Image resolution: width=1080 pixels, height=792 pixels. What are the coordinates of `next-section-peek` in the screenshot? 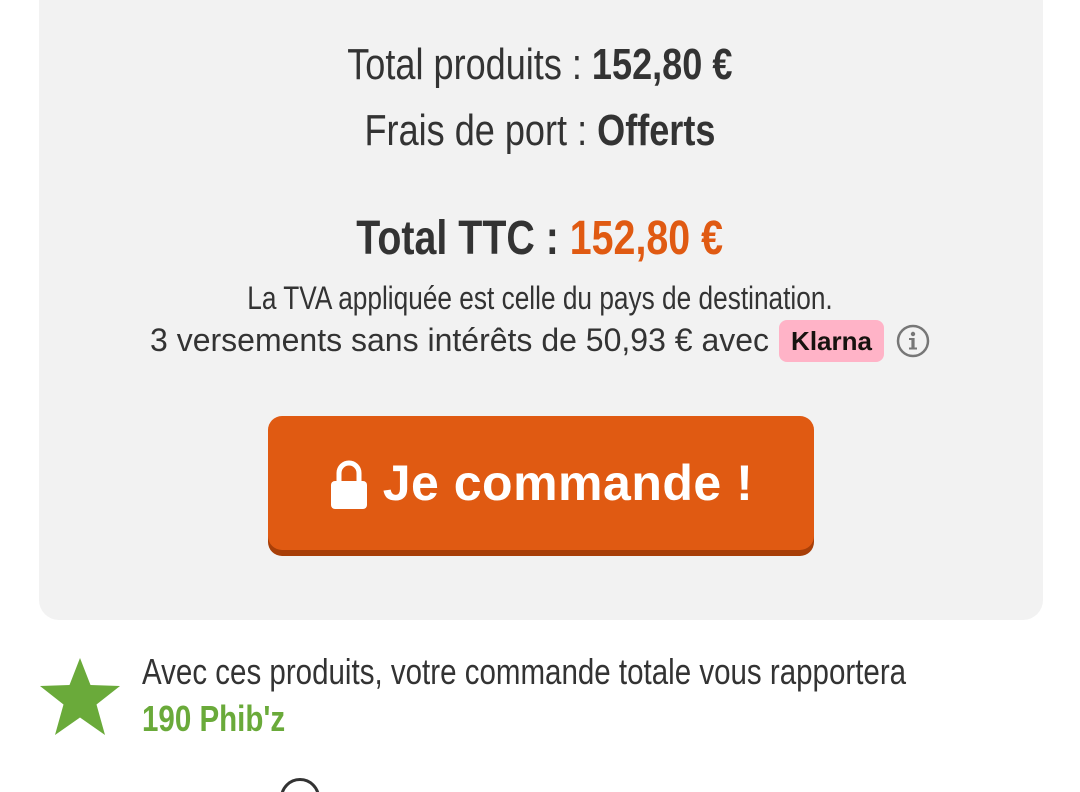 It's located at (560, 782).